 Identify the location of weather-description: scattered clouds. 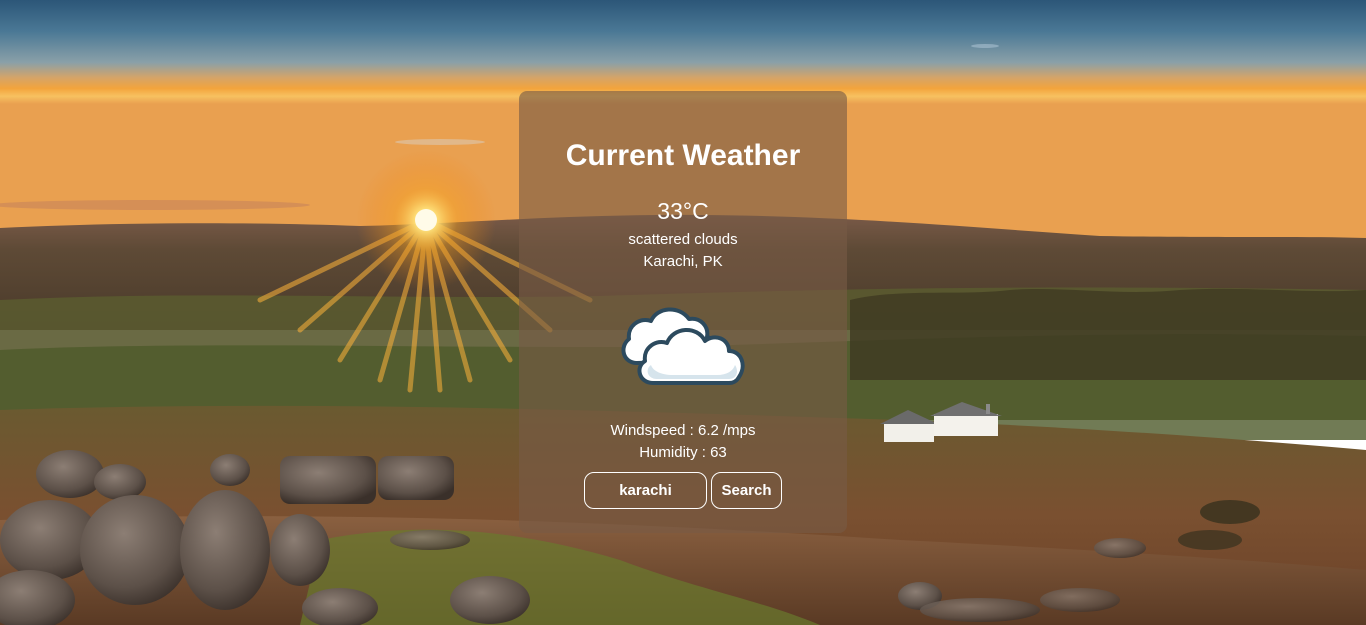
(683, 239).